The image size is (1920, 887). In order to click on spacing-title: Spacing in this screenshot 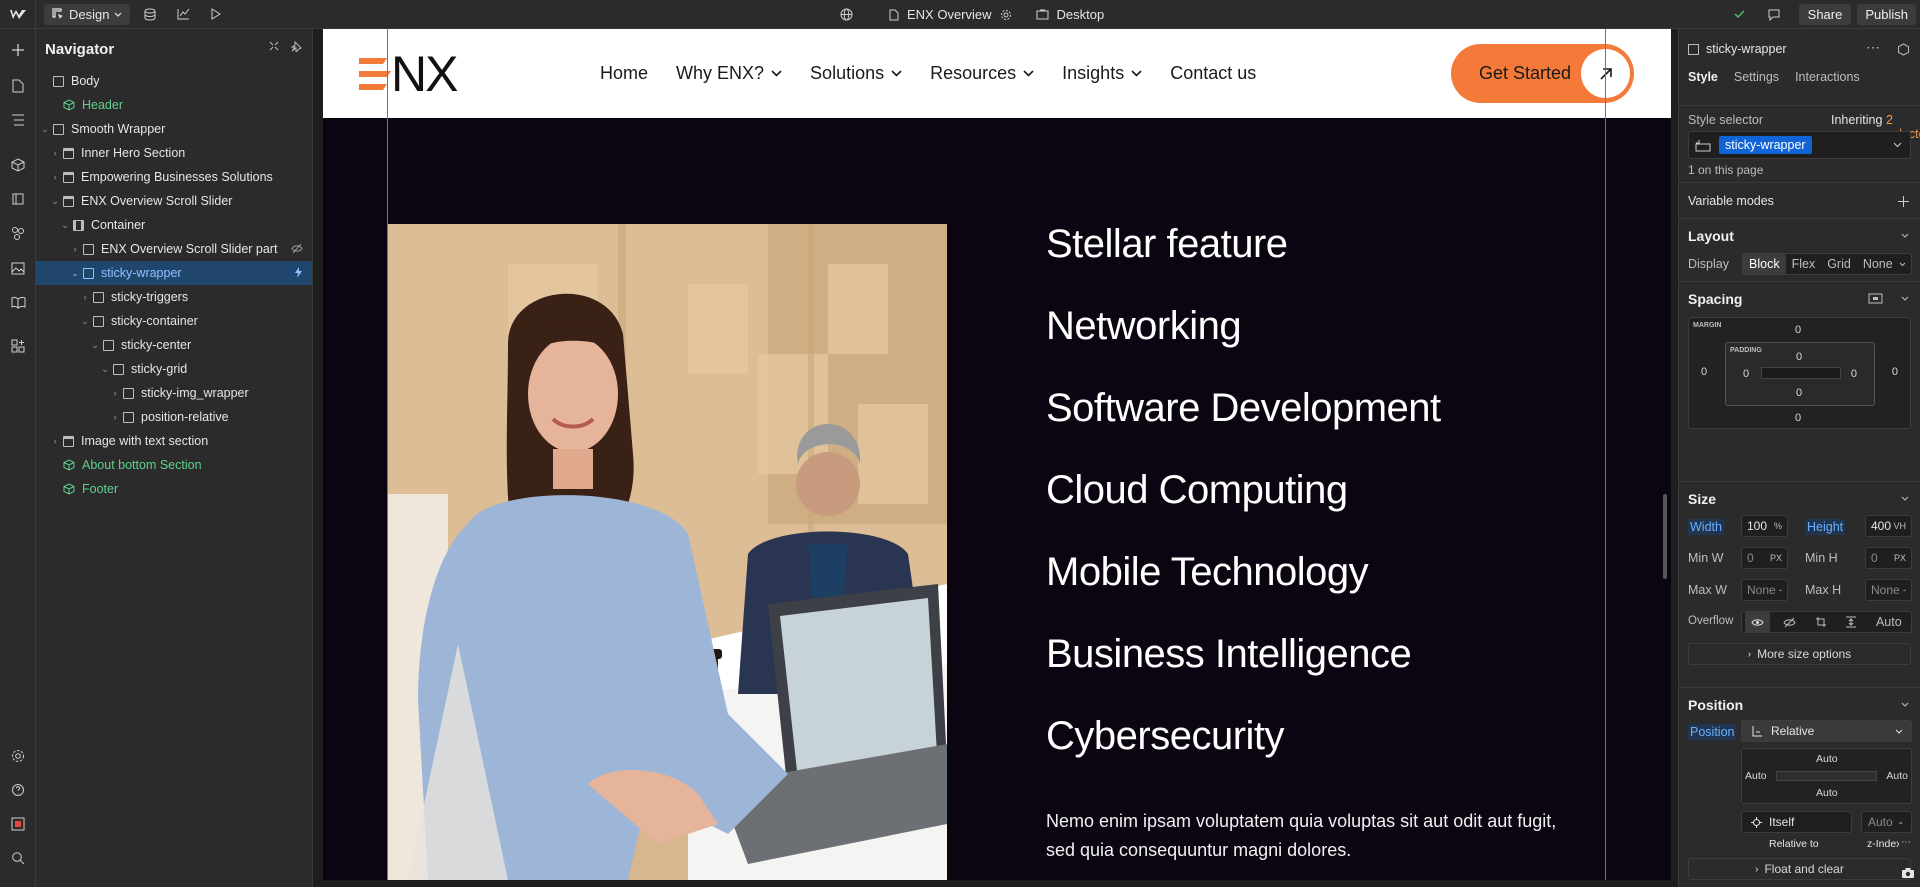, I will do `click(1715, 299)`.